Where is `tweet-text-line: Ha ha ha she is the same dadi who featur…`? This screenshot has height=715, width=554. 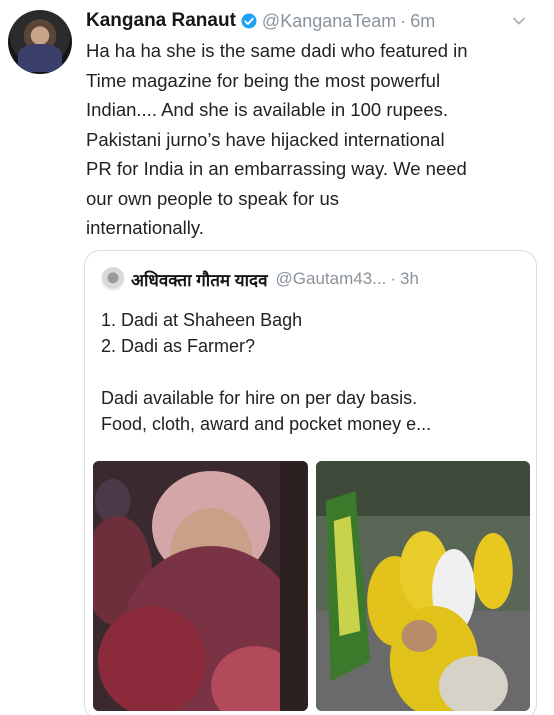 tweet-text-line: Ha ha ha she is the same dadi who featur… is located at coordinates (277, 50).